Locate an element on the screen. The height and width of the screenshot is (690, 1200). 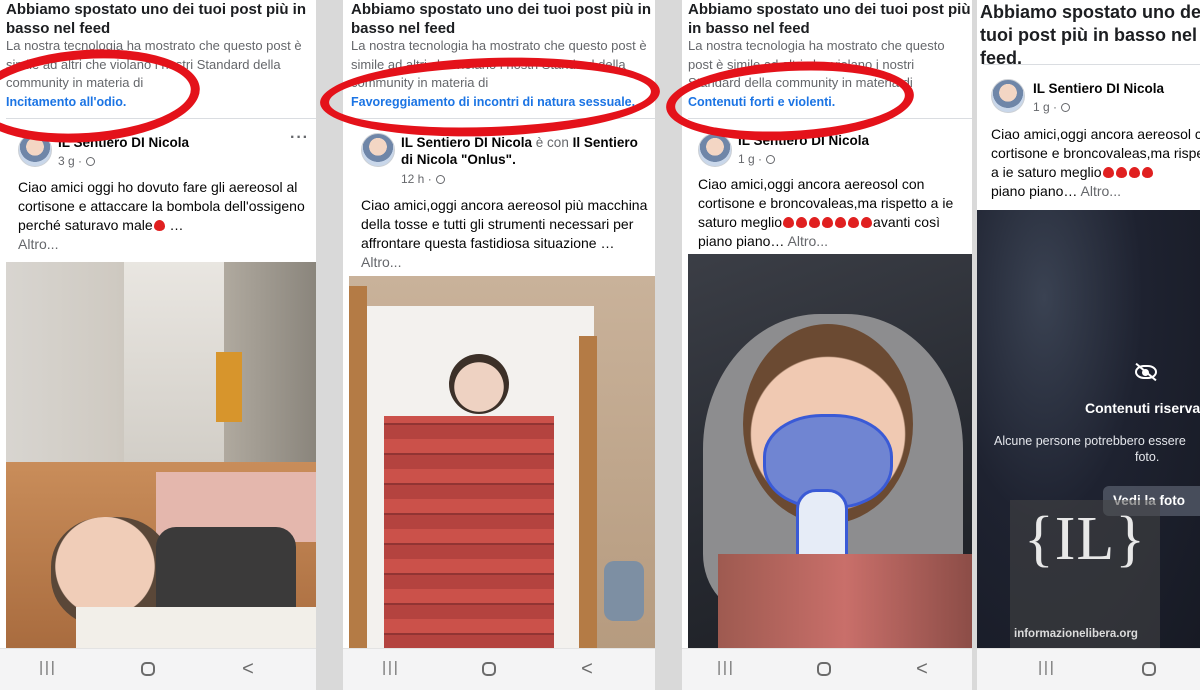
sensitive-content-description-2: foto. is located at coordinates (1147, 457).